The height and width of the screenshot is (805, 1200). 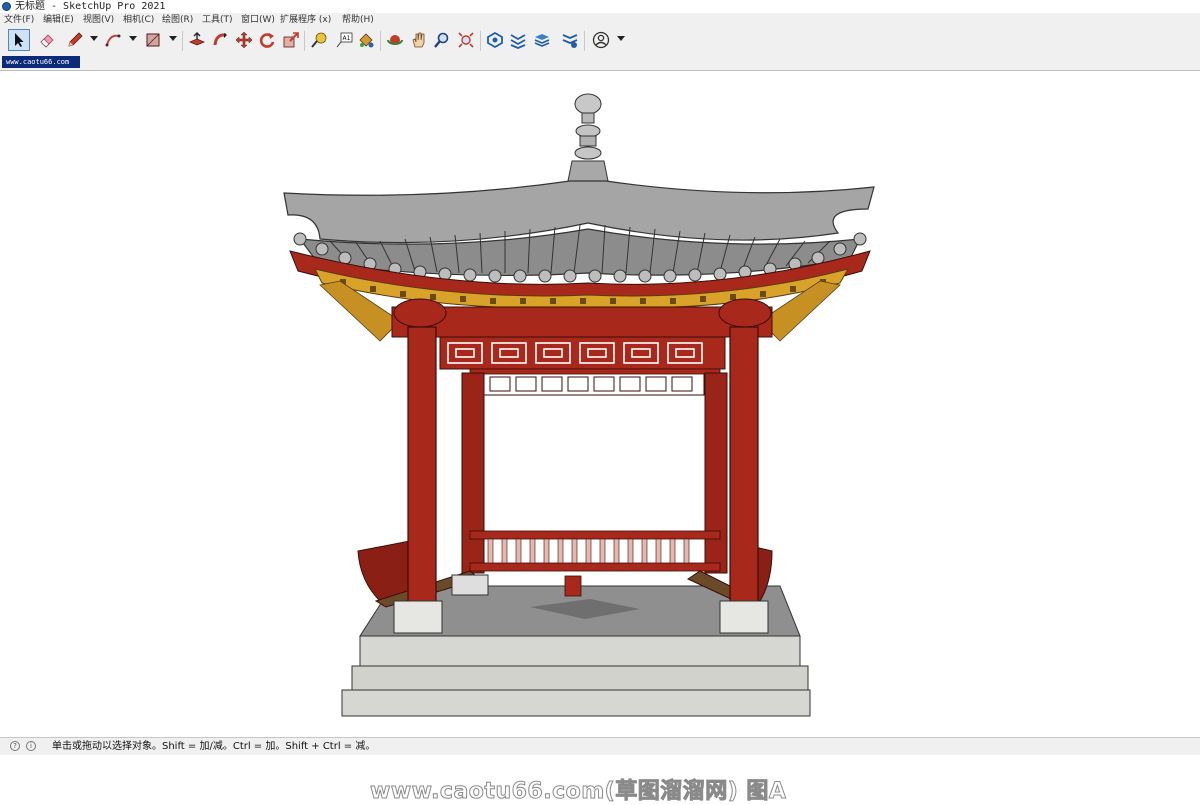 What do you see at coordinates (358, 20) in the screenshot?
I see `menu-help: 帮助(H)` at bounding box center [358, 20].